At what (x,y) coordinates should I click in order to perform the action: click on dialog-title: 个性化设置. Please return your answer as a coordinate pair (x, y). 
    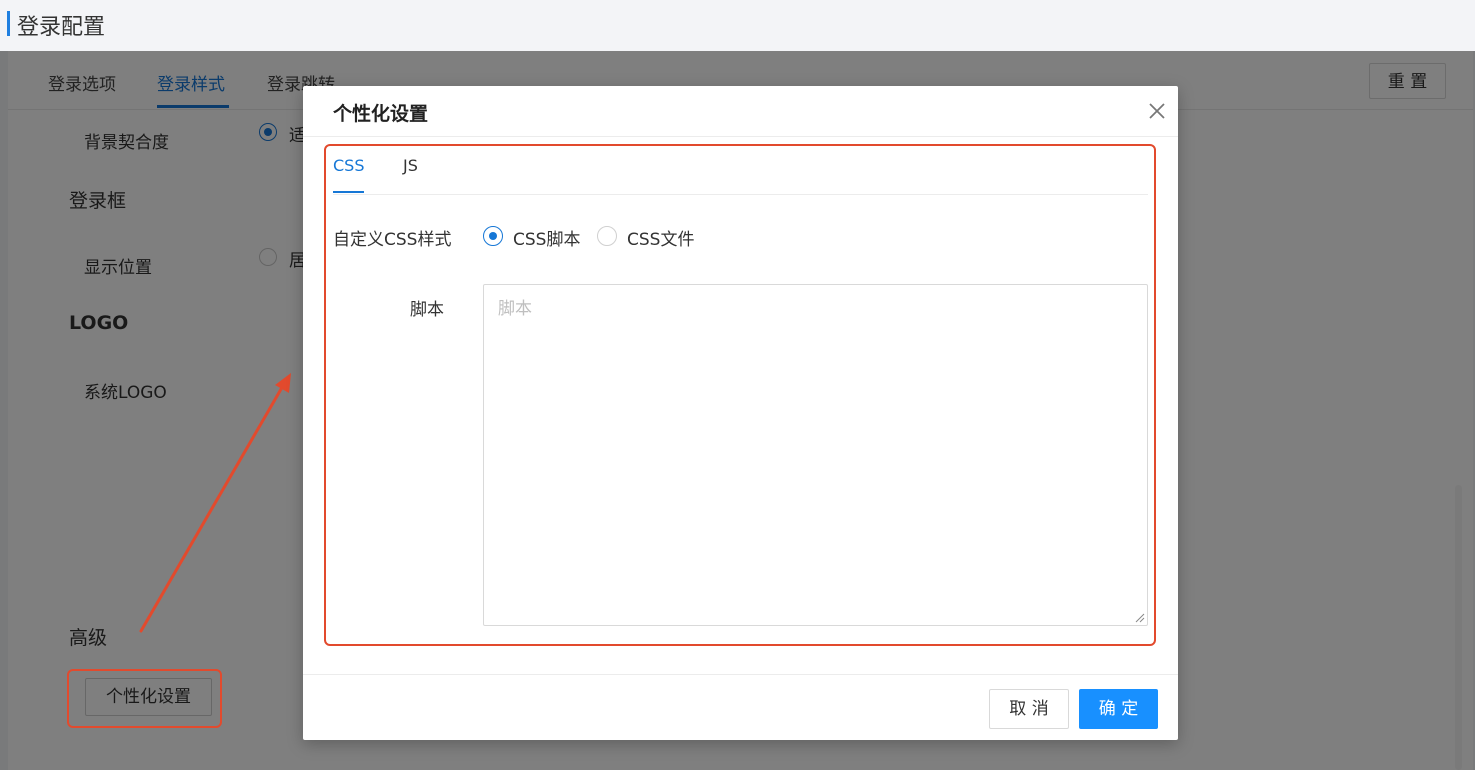
    Looking at the image, I should click on (381, 114).